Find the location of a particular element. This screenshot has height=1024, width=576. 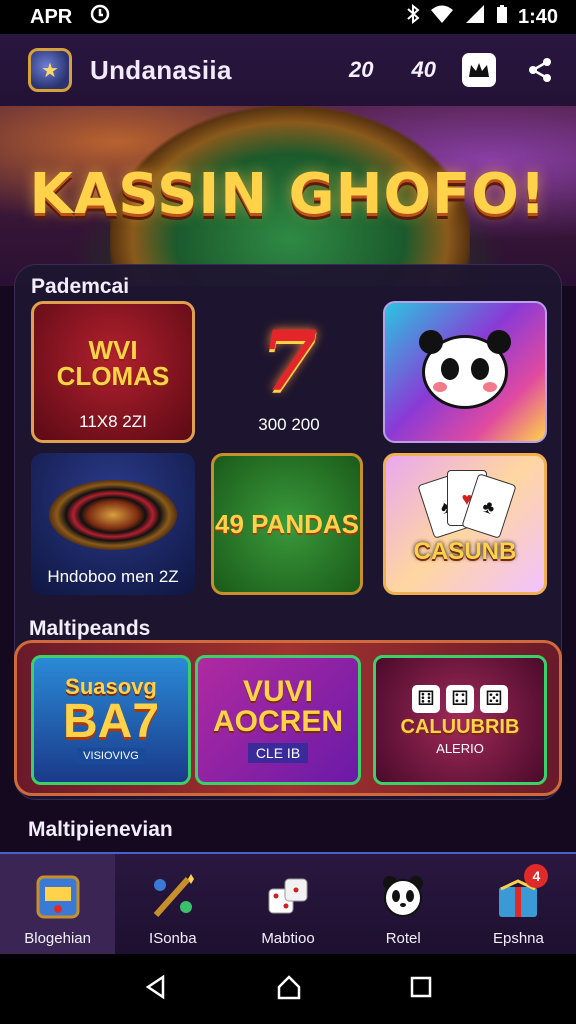

nav-label: Mabtioo is located at coordinates (288, 938).